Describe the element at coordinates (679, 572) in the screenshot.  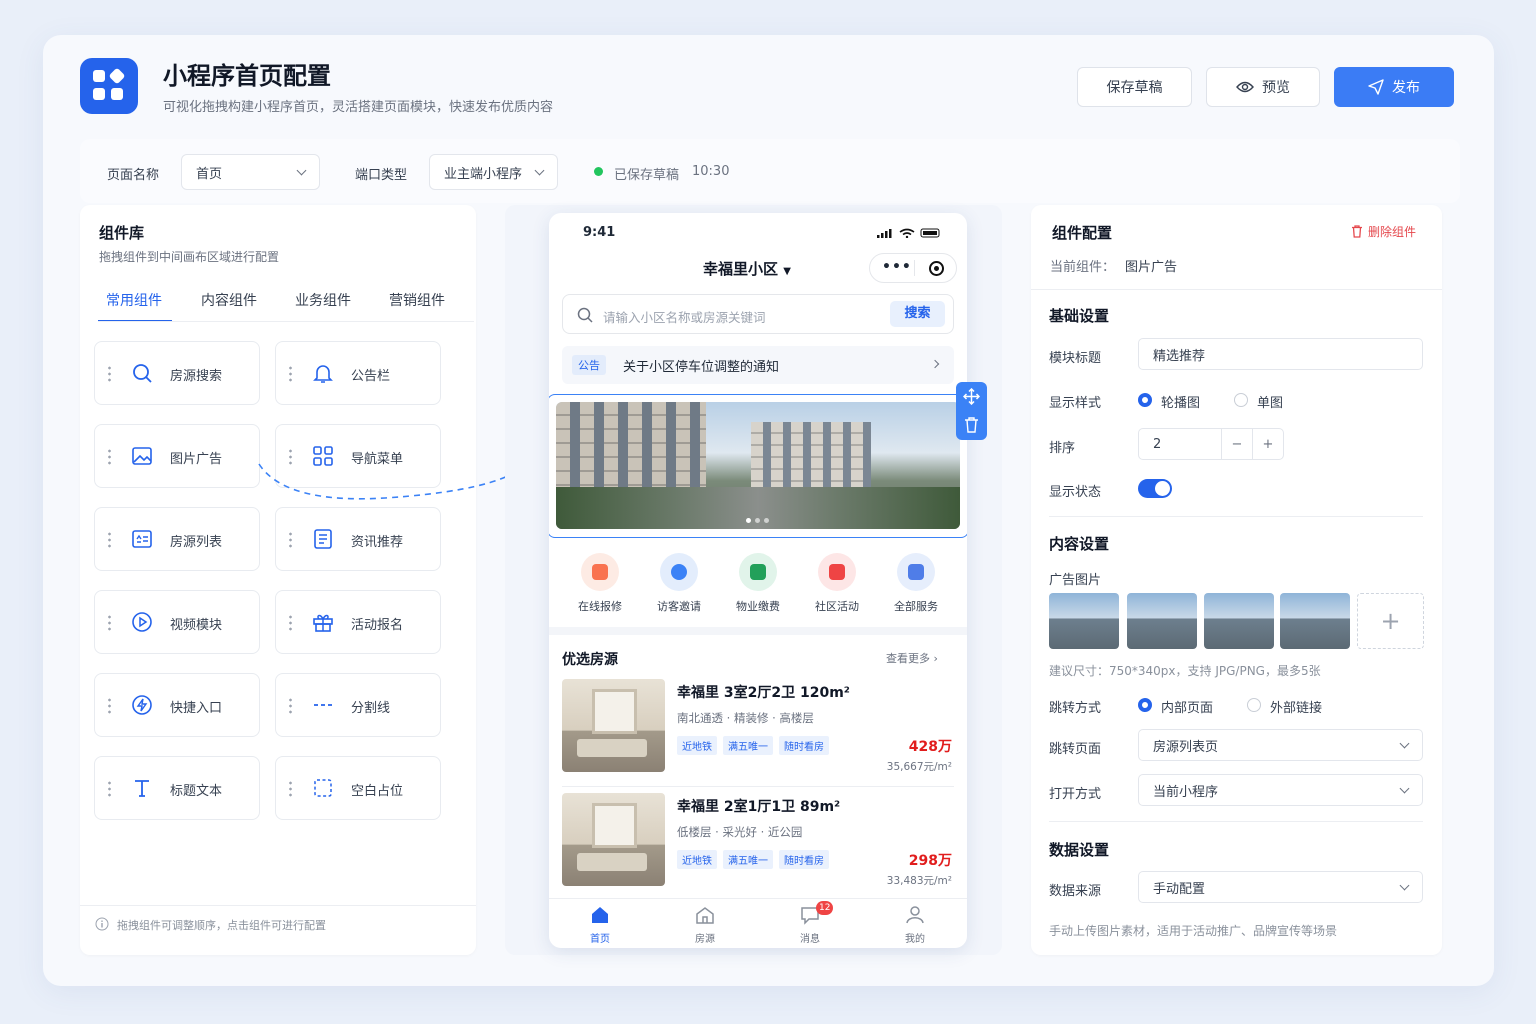
I see `visitor-icon` at that location.